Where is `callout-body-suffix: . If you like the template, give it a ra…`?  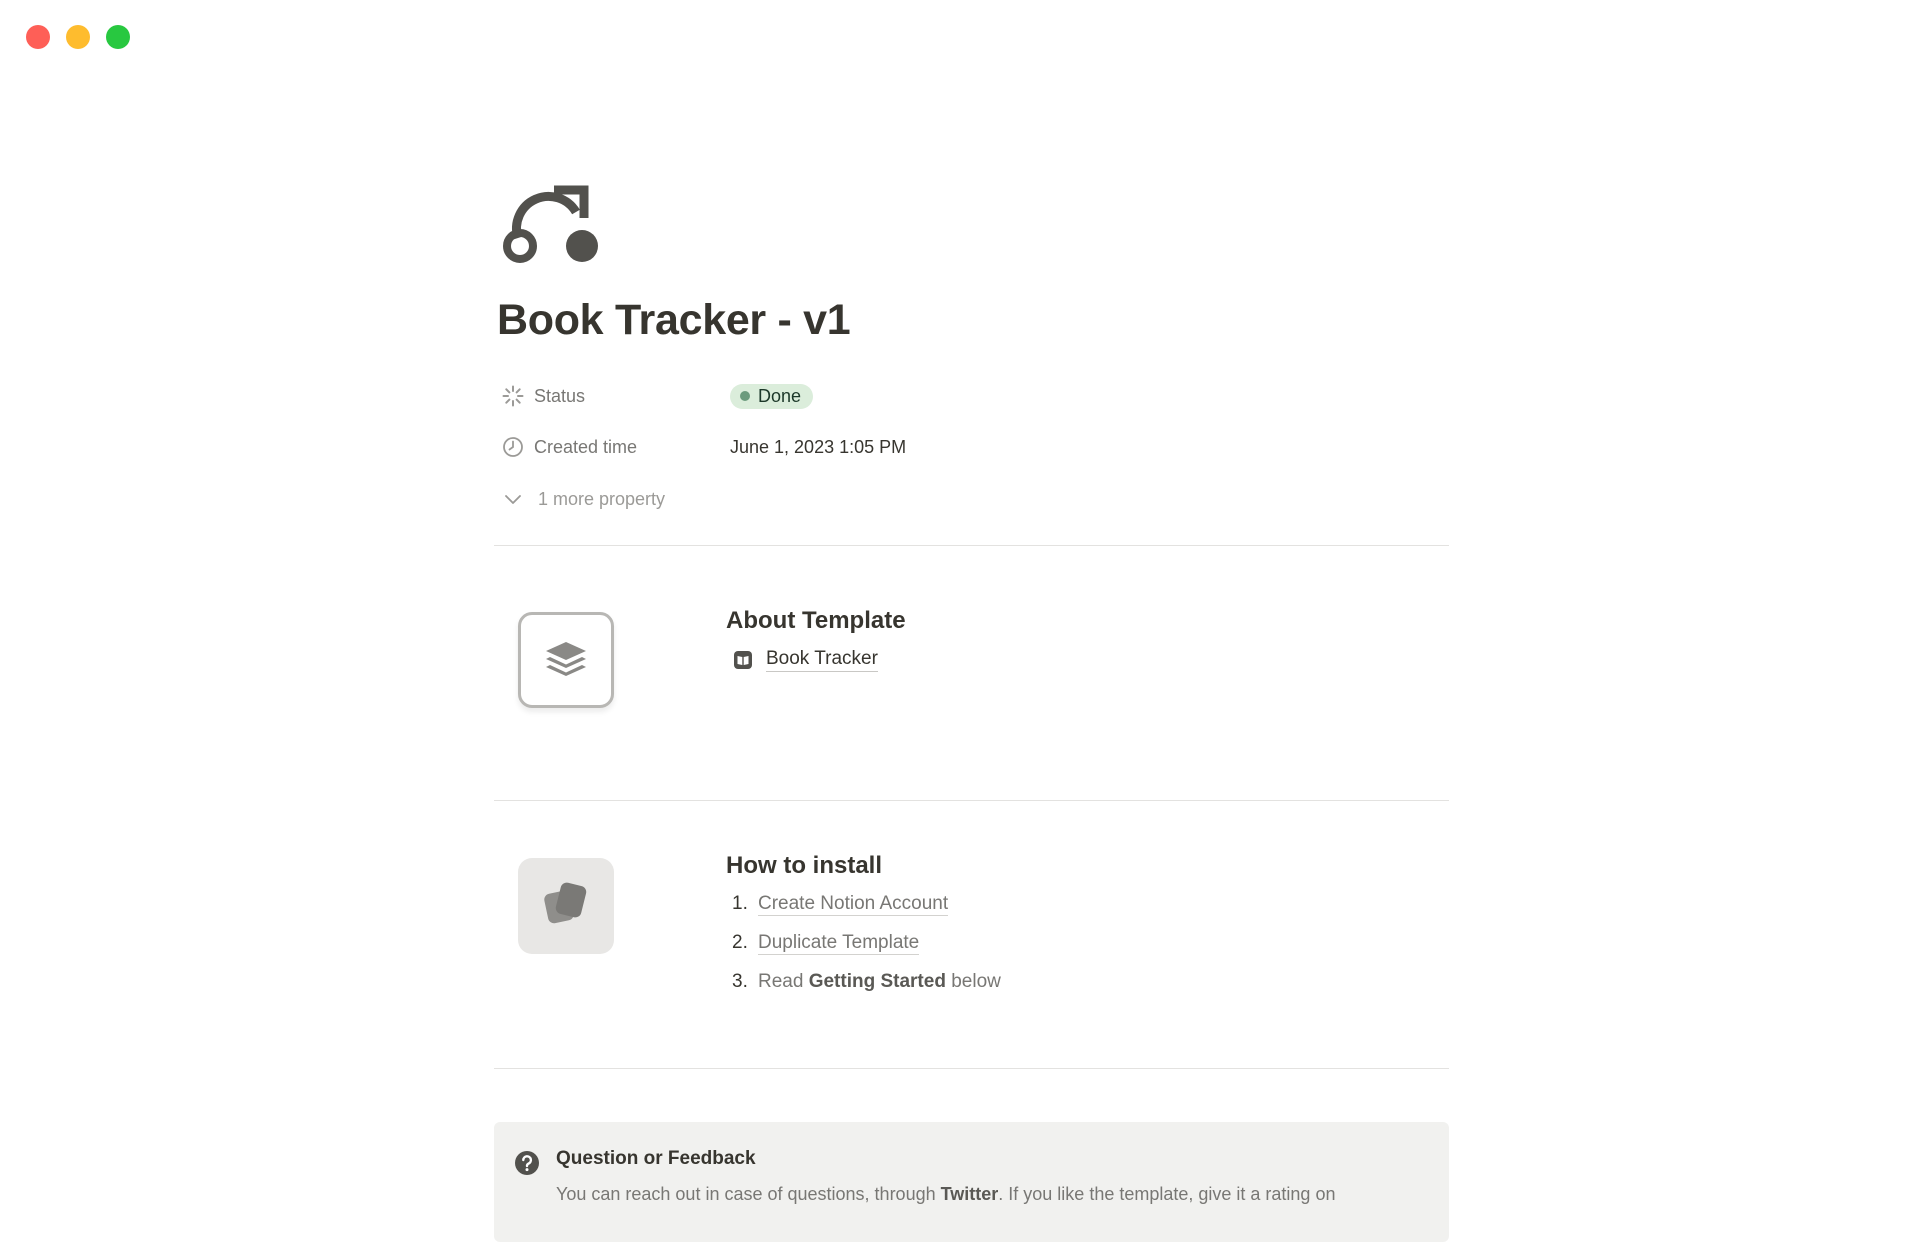 callout-body-suffix: . If you like the template, give it a ra… is located at coordinates (1167, 1194).